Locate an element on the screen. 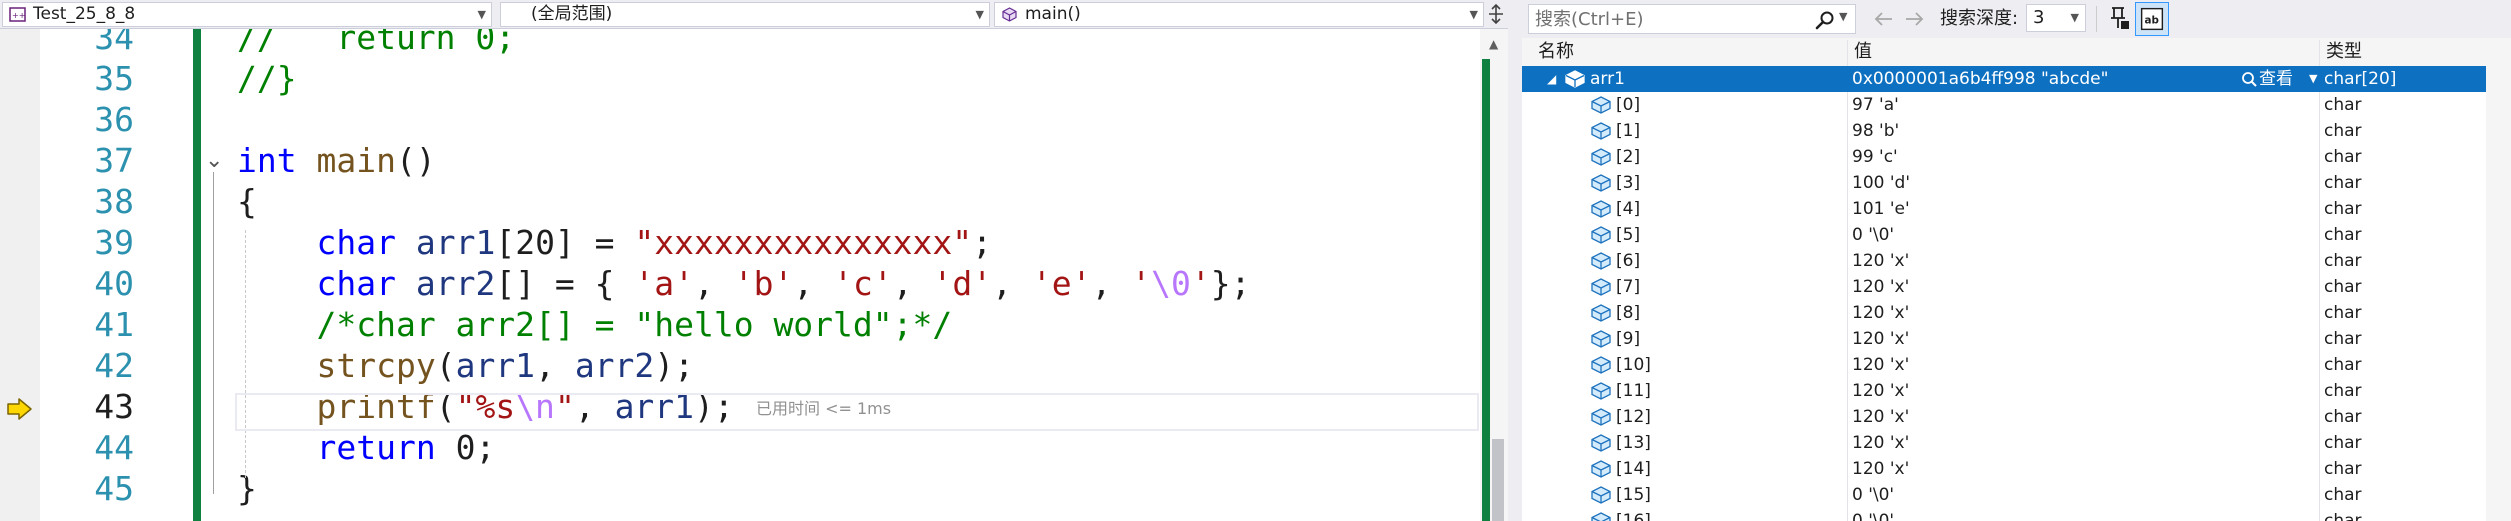 This screenshot has height=521, width=2511. column-header-name: 名称 is located at coordinates (1556, 52).